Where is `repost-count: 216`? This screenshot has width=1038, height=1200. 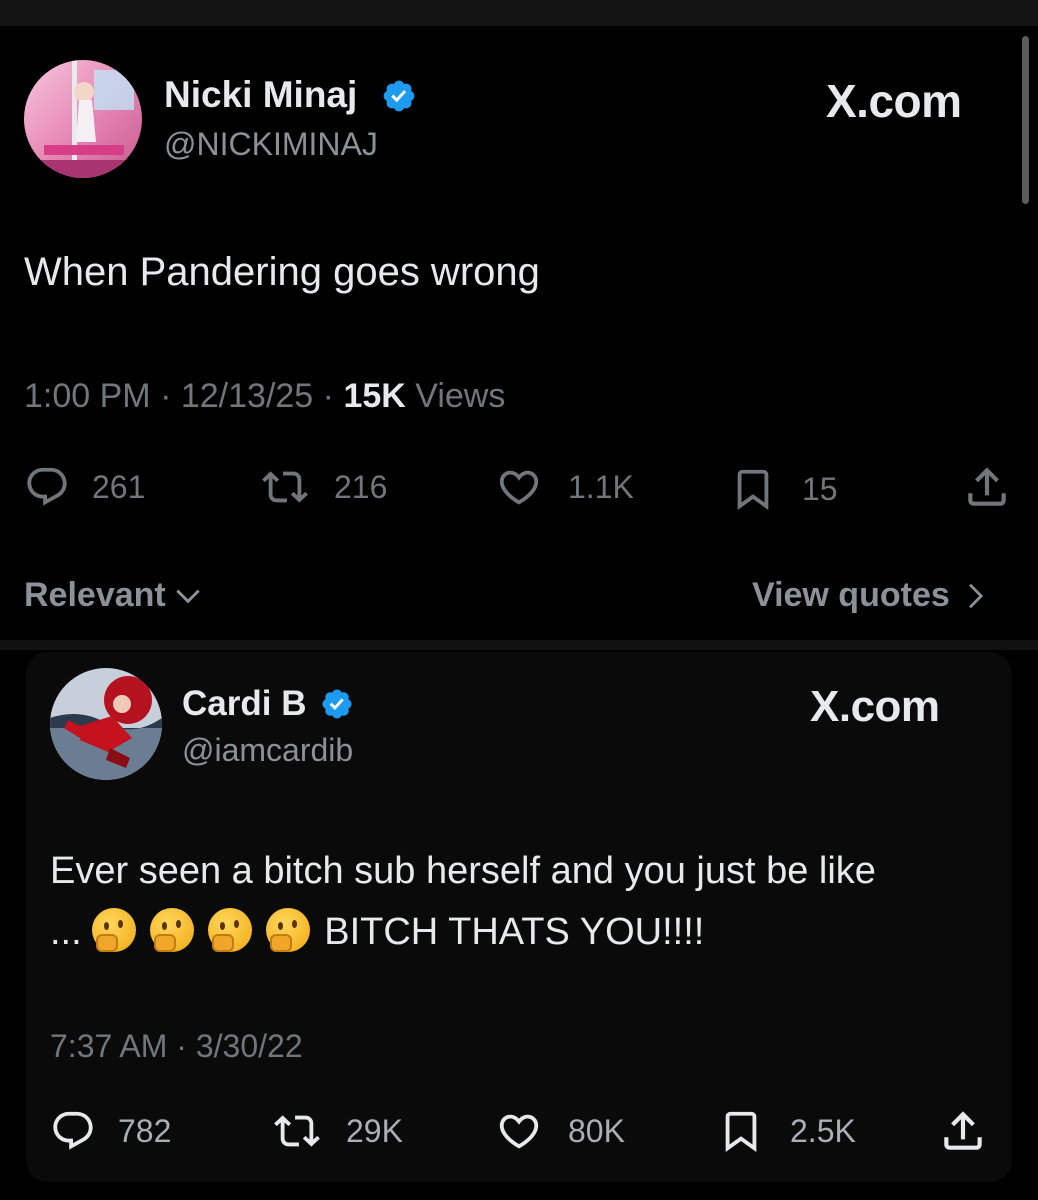
repost-count: 216 is located at coordinates (361, 486).